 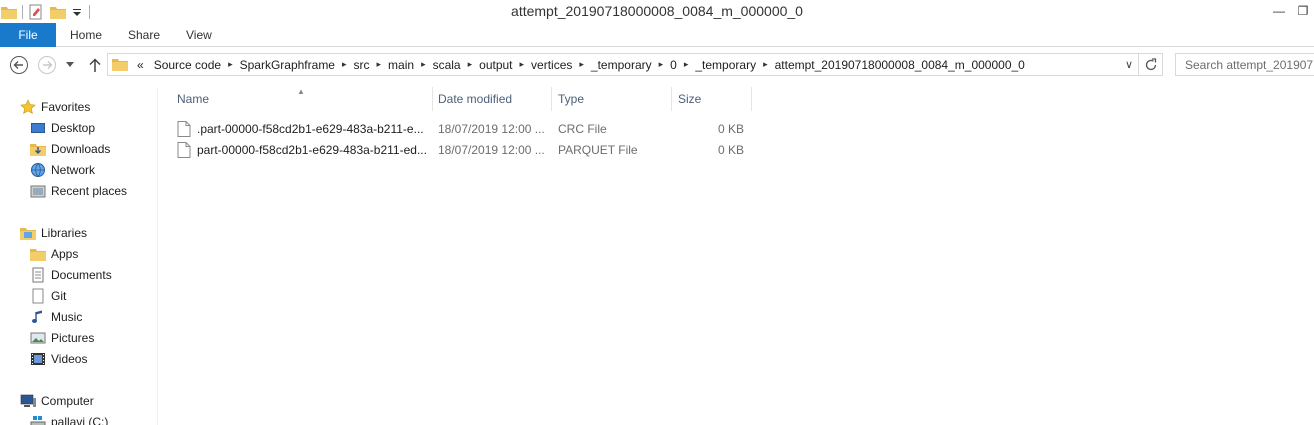 What do you see at coordinates (59, 295) in the screenshot?
I see `nav-label: Git` at bounding box center [59, 295].